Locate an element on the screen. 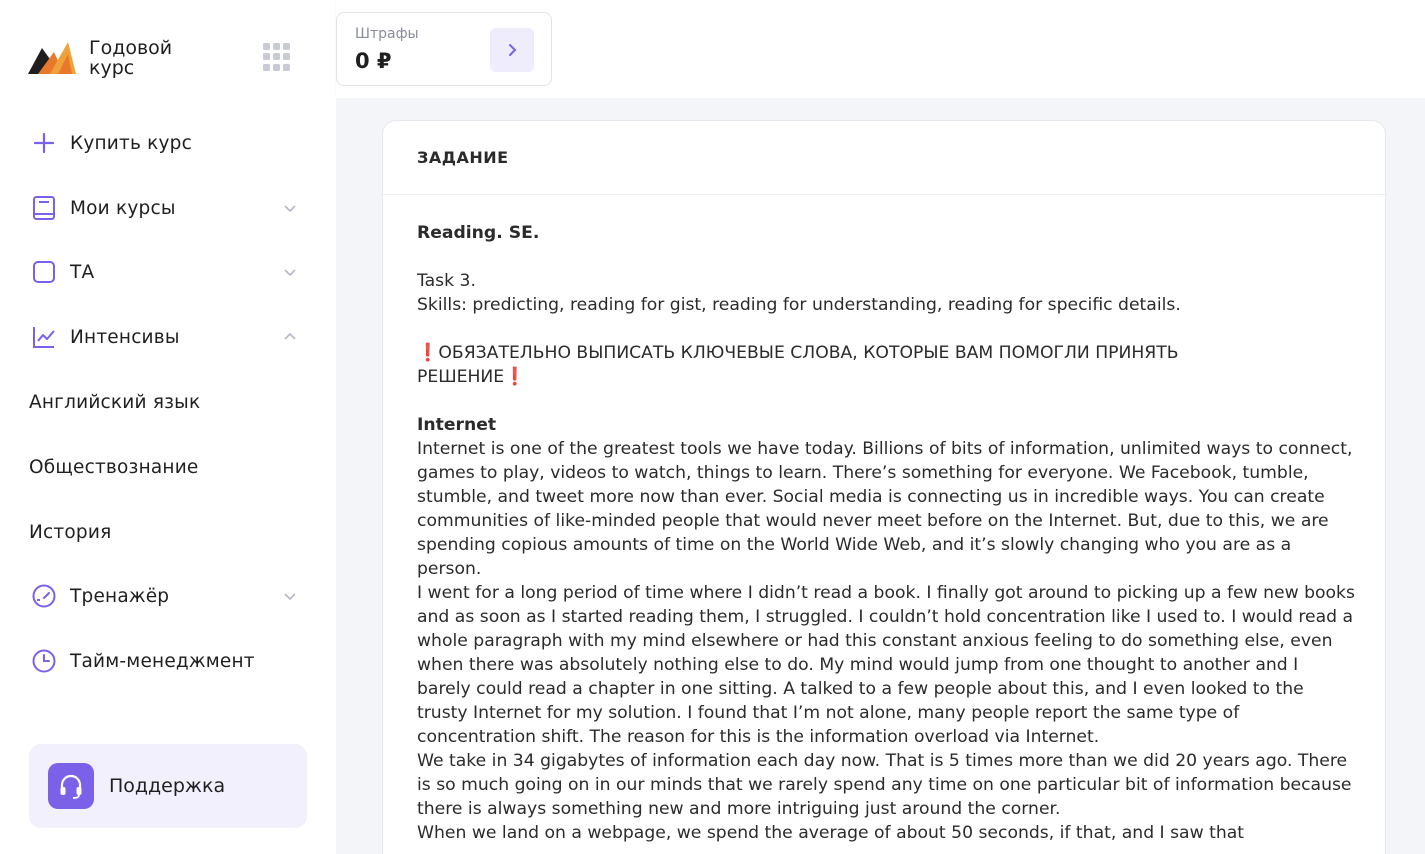 The width and height of the screenshot is (1425, 854). task-header: ЗАДАНИЕ is located at coordinates (884, 158).